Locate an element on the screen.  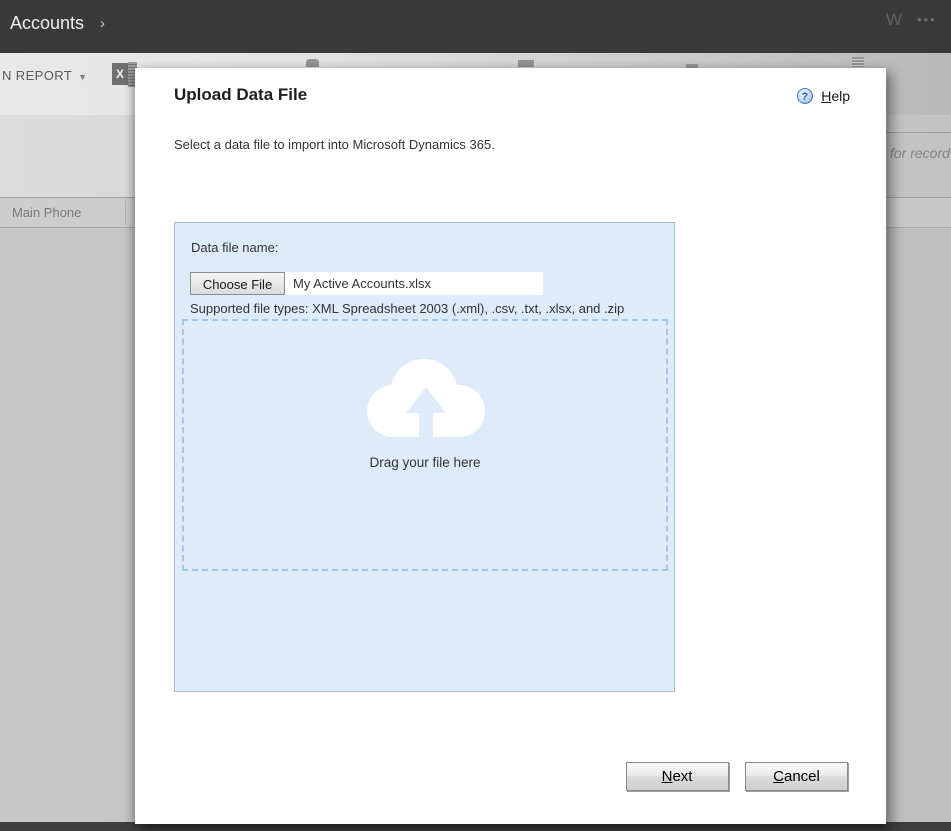
dialog-title: Upload Data File is located at coordinates (241, 94).